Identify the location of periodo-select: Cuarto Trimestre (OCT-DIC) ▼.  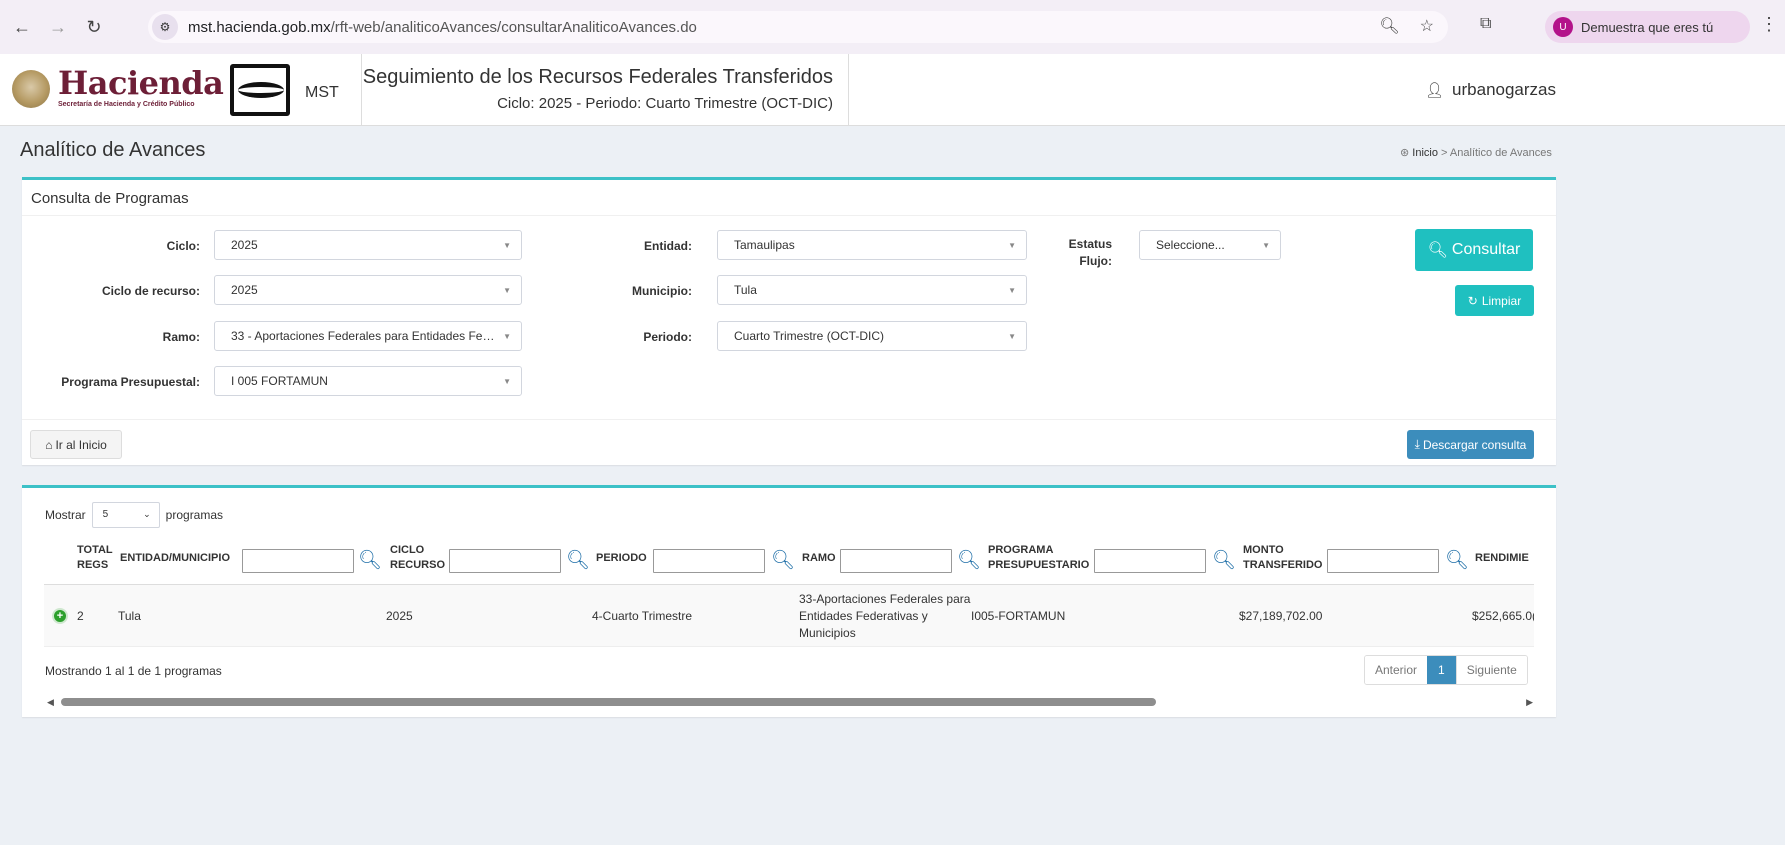
(872, 336).